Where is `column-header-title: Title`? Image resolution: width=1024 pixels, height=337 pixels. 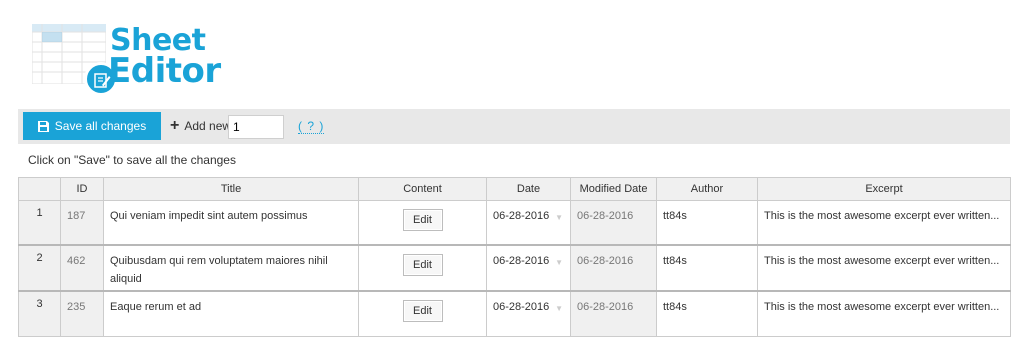 column-header-title: Title is located at coordinates (231, 189).